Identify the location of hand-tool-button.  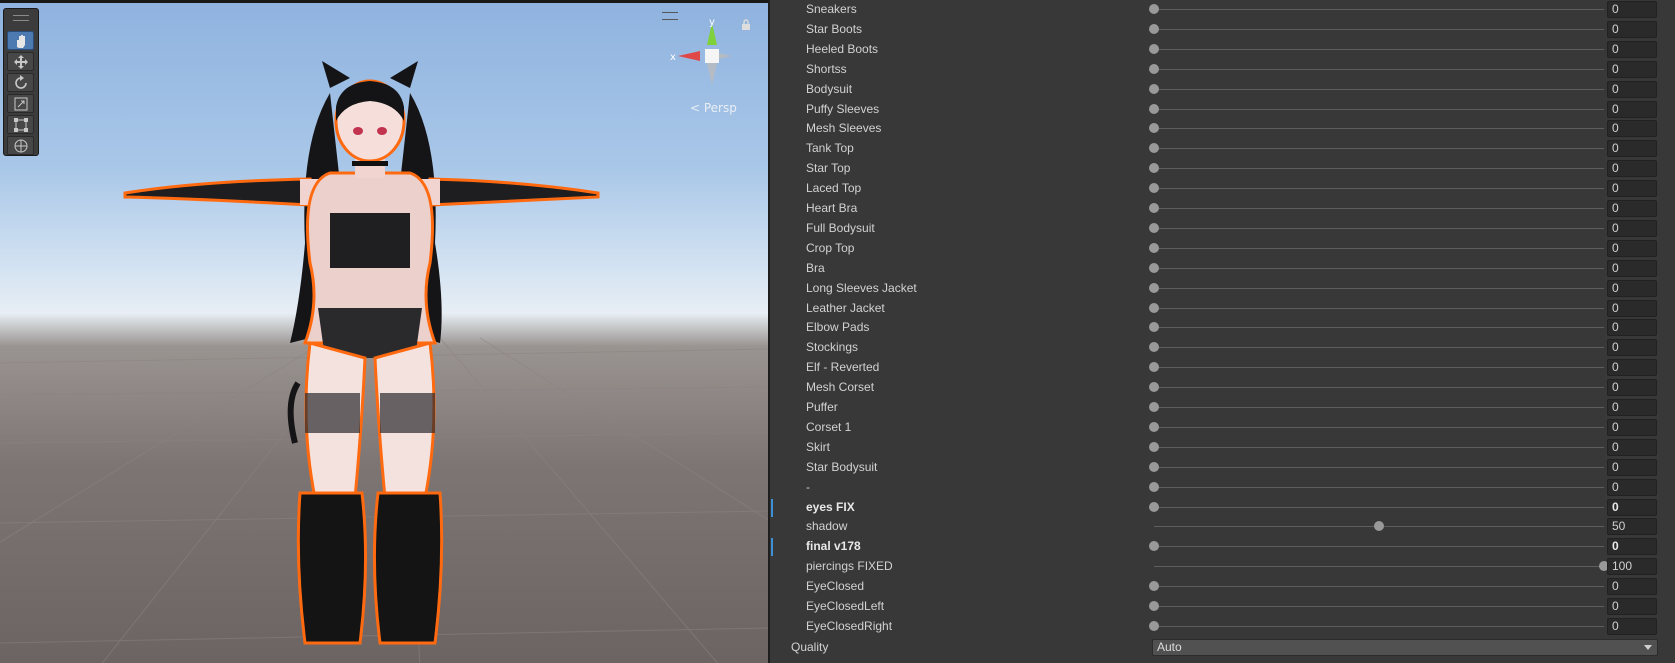
(20, 40).